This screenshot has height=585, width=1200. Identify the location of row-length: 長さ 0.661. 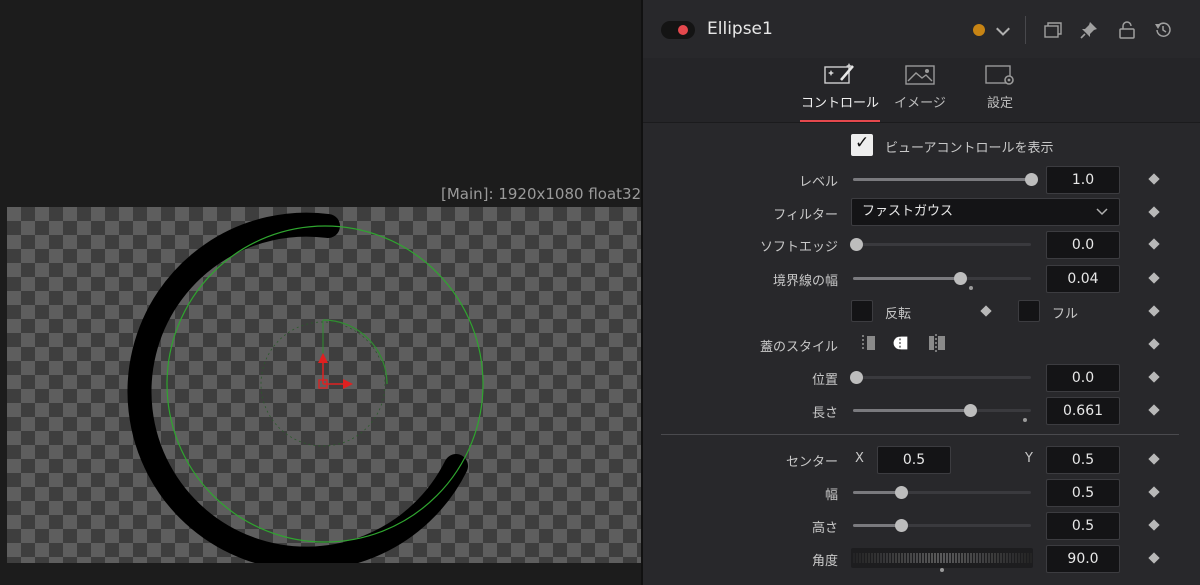
(921, 410).